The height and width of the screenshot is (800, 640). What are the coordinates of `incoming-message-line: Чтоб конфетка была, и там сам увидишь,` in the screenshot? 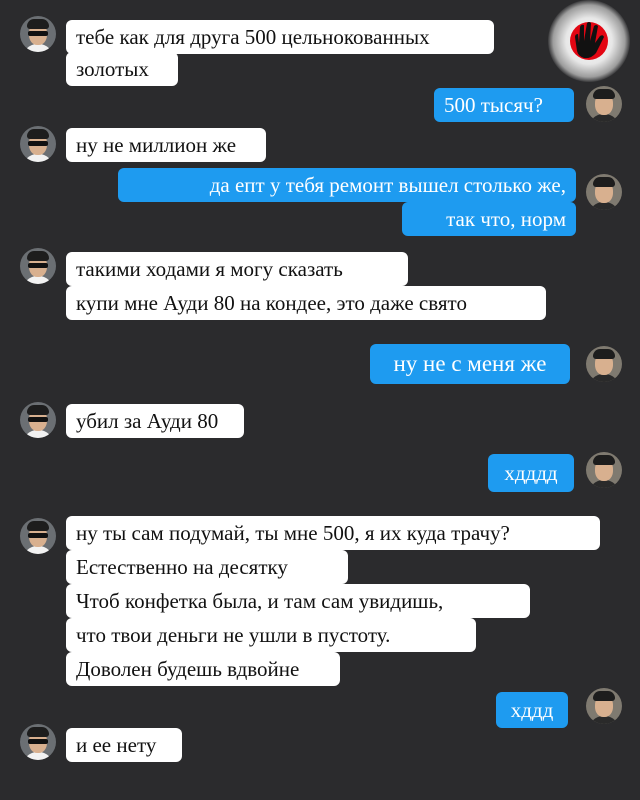 It's located at (298, 601).